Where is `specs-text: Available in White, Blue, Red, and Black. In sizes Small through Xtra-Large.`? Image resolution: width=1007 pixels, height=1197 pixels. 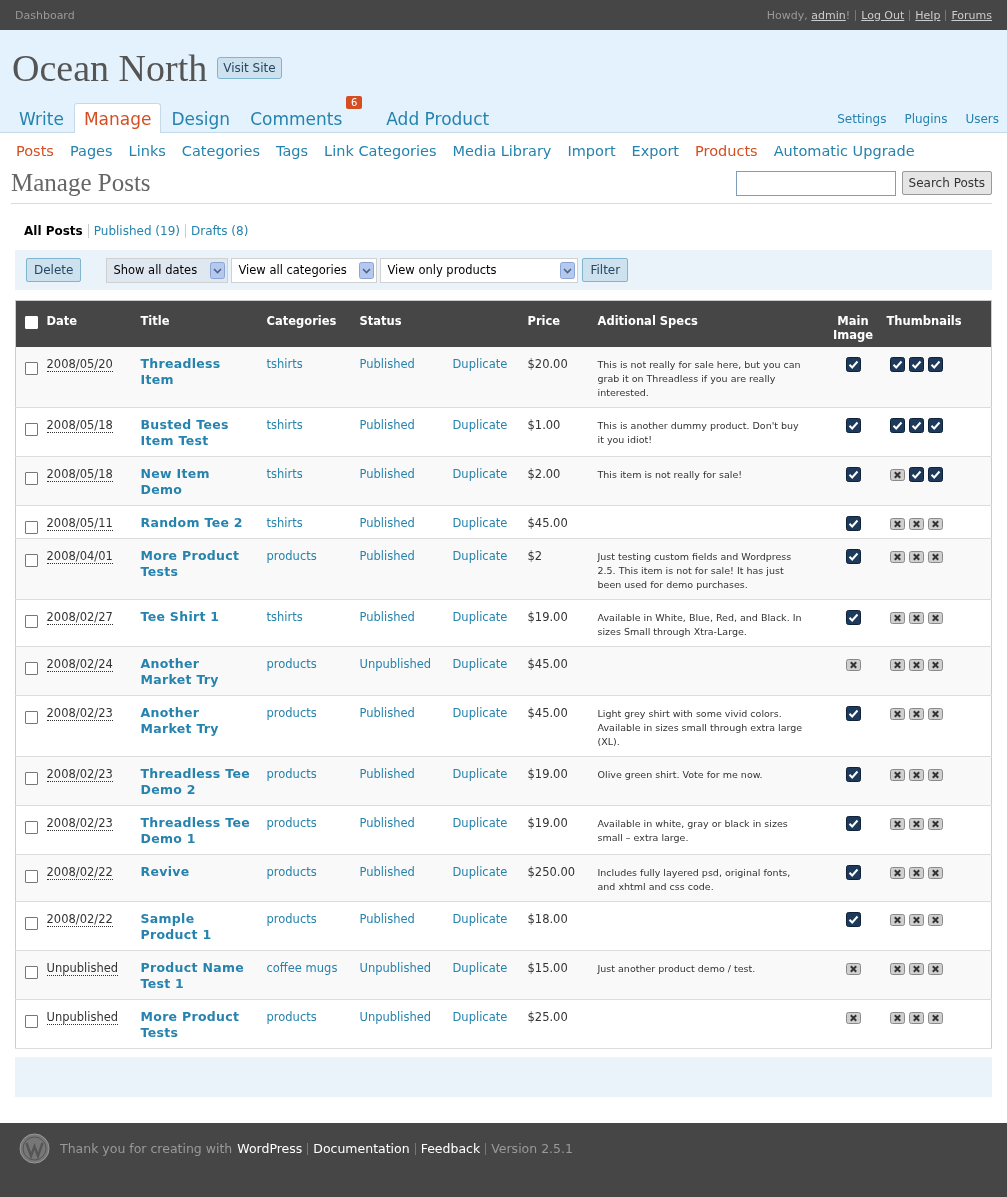 specs-text: Available in White, Blue, Red, and Black. In sizes Small through Xtra-Large. is located at coordinates (700, 624).